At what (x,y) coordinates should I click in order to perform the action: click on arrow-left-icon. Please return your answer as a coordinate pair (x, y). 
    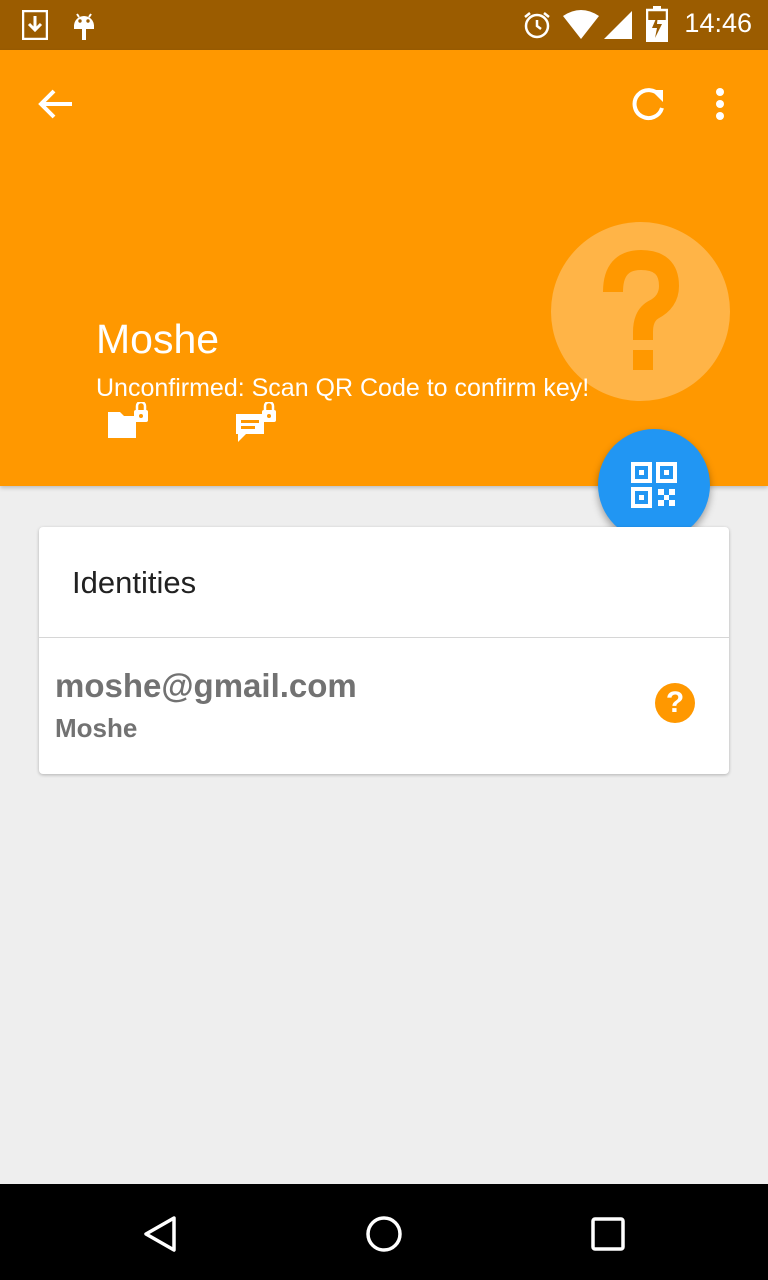
    Looking at the image, I should click on (56, 104).